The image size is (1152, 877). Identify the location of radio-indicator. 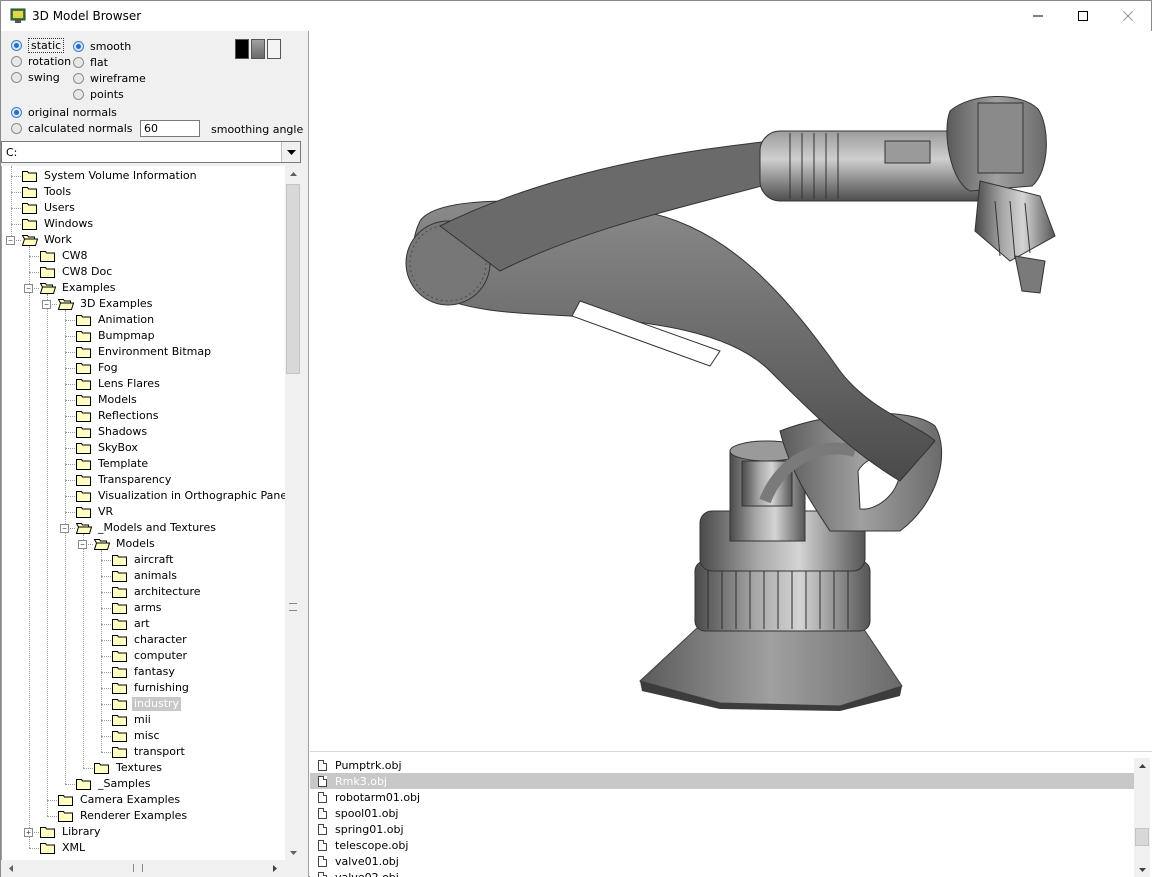
(16, 128).